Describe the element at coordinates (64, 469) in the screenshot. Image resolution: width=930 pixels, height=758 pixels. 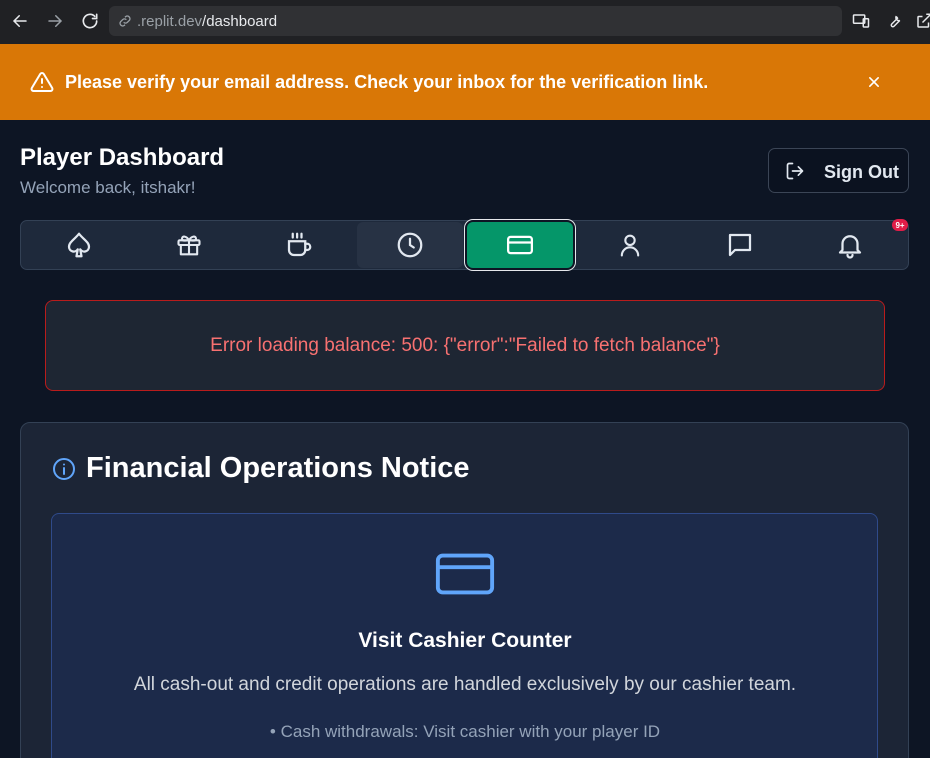
I see `info-icon` at that location.